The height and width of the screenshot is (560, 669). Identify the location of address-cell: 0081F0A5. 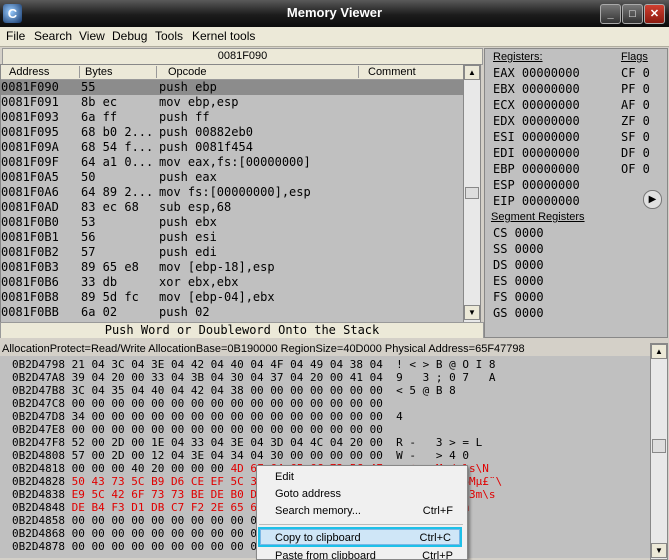
(30, 177).